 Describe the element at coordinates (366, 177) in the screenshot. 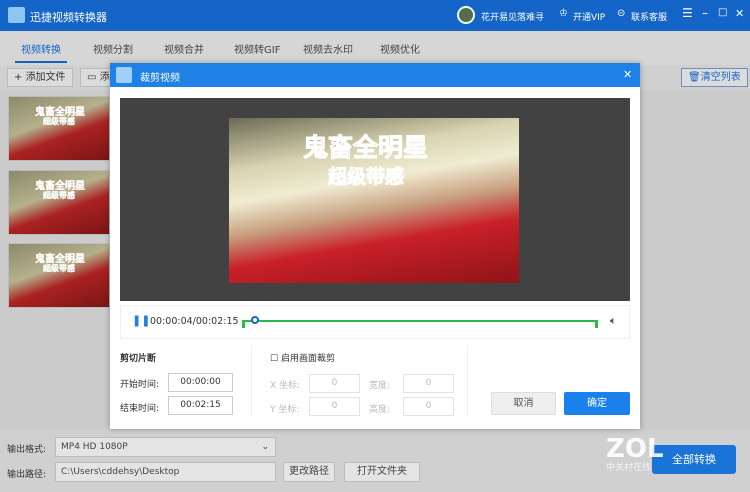

I see `video-subtitle-overlay: 超级带感` at that location.